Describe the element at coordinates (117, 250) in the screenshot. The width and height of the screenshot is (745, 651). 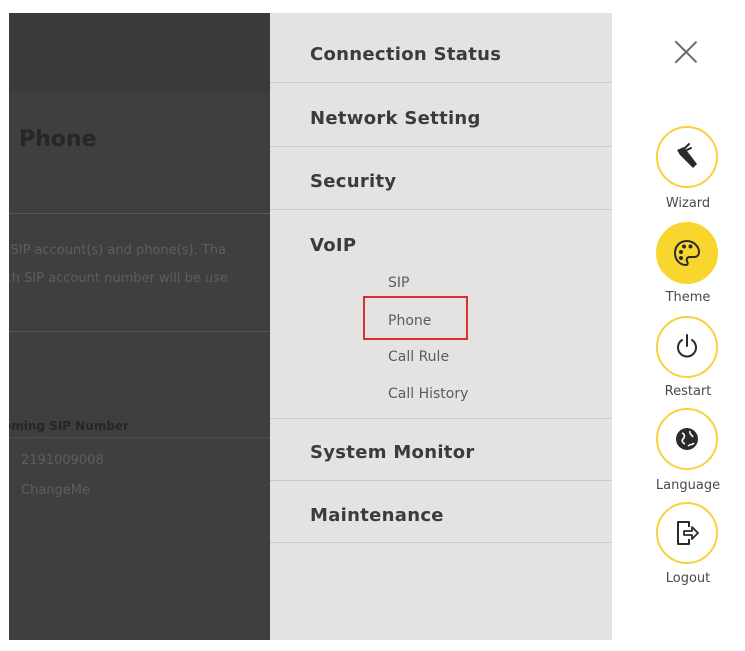
I see `page-description-line: r SIP account(s) and phone(s). Tha` at that location.